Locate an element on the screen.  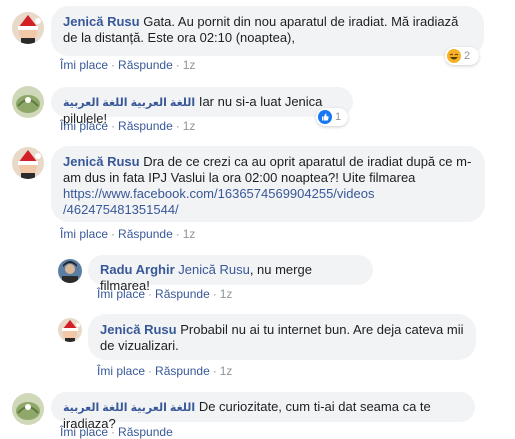
user-avatar-icon is located at coordinates (70, 271).